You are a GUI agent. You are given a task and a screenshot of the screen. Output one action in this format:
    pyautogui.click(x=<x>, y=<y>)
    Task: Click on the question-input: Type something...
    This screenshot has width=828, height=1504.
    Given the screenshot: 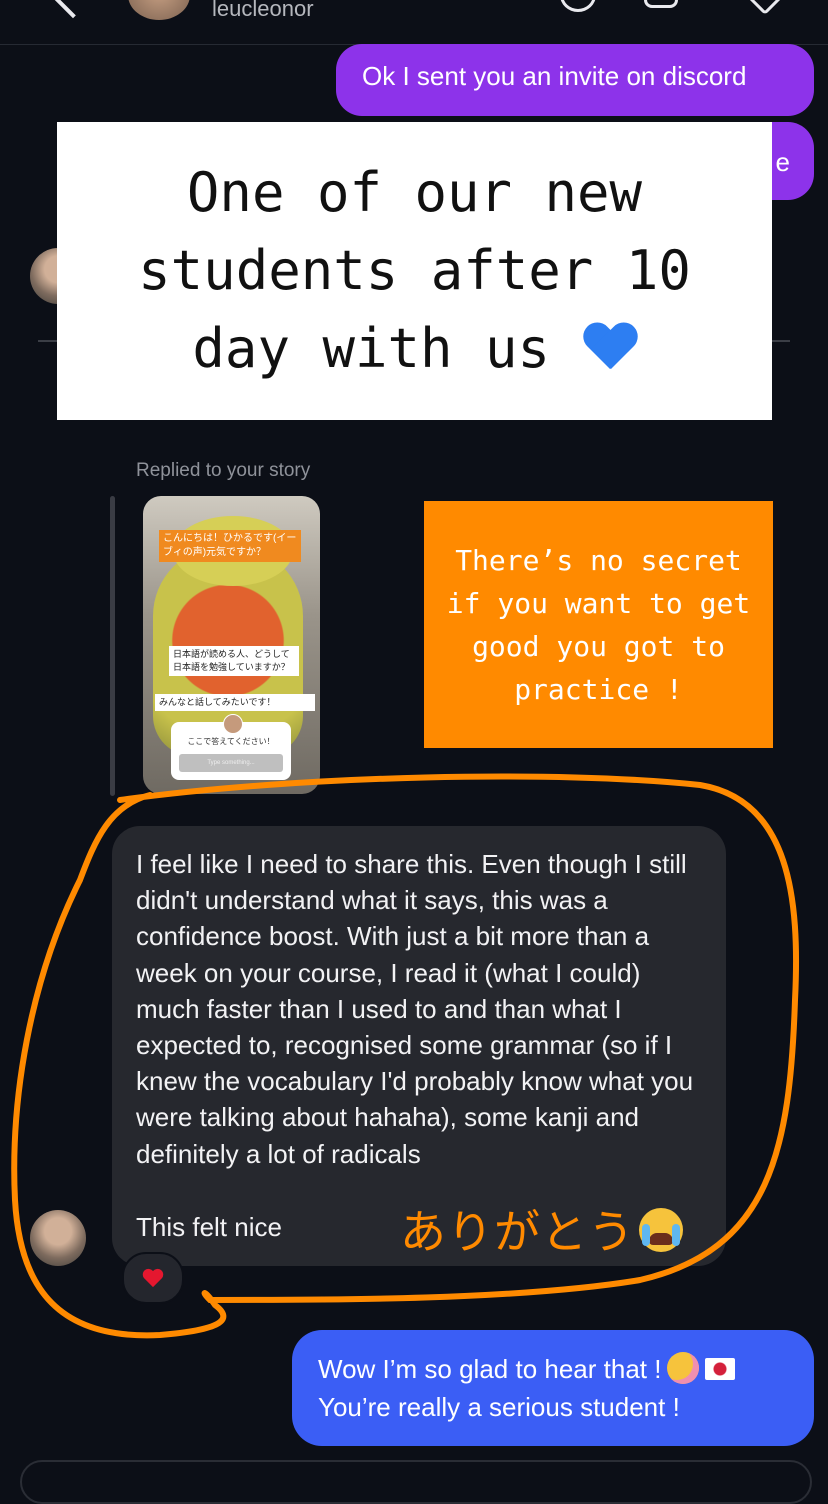 What is the action you would take?
    pyautogui.click(x=231, y=763)
    